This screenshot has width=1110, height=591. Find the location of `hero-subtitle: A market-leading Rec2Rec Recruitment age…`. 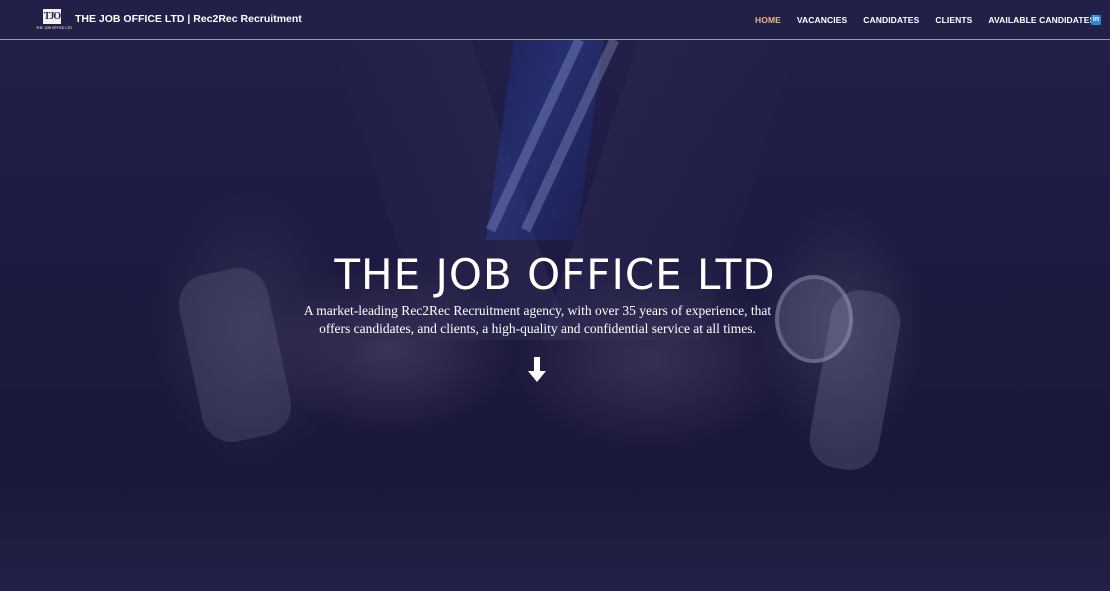

hero-subtitle: A market-leading Rec2Rec Recruitment age… is located at coordinates (537, 319).